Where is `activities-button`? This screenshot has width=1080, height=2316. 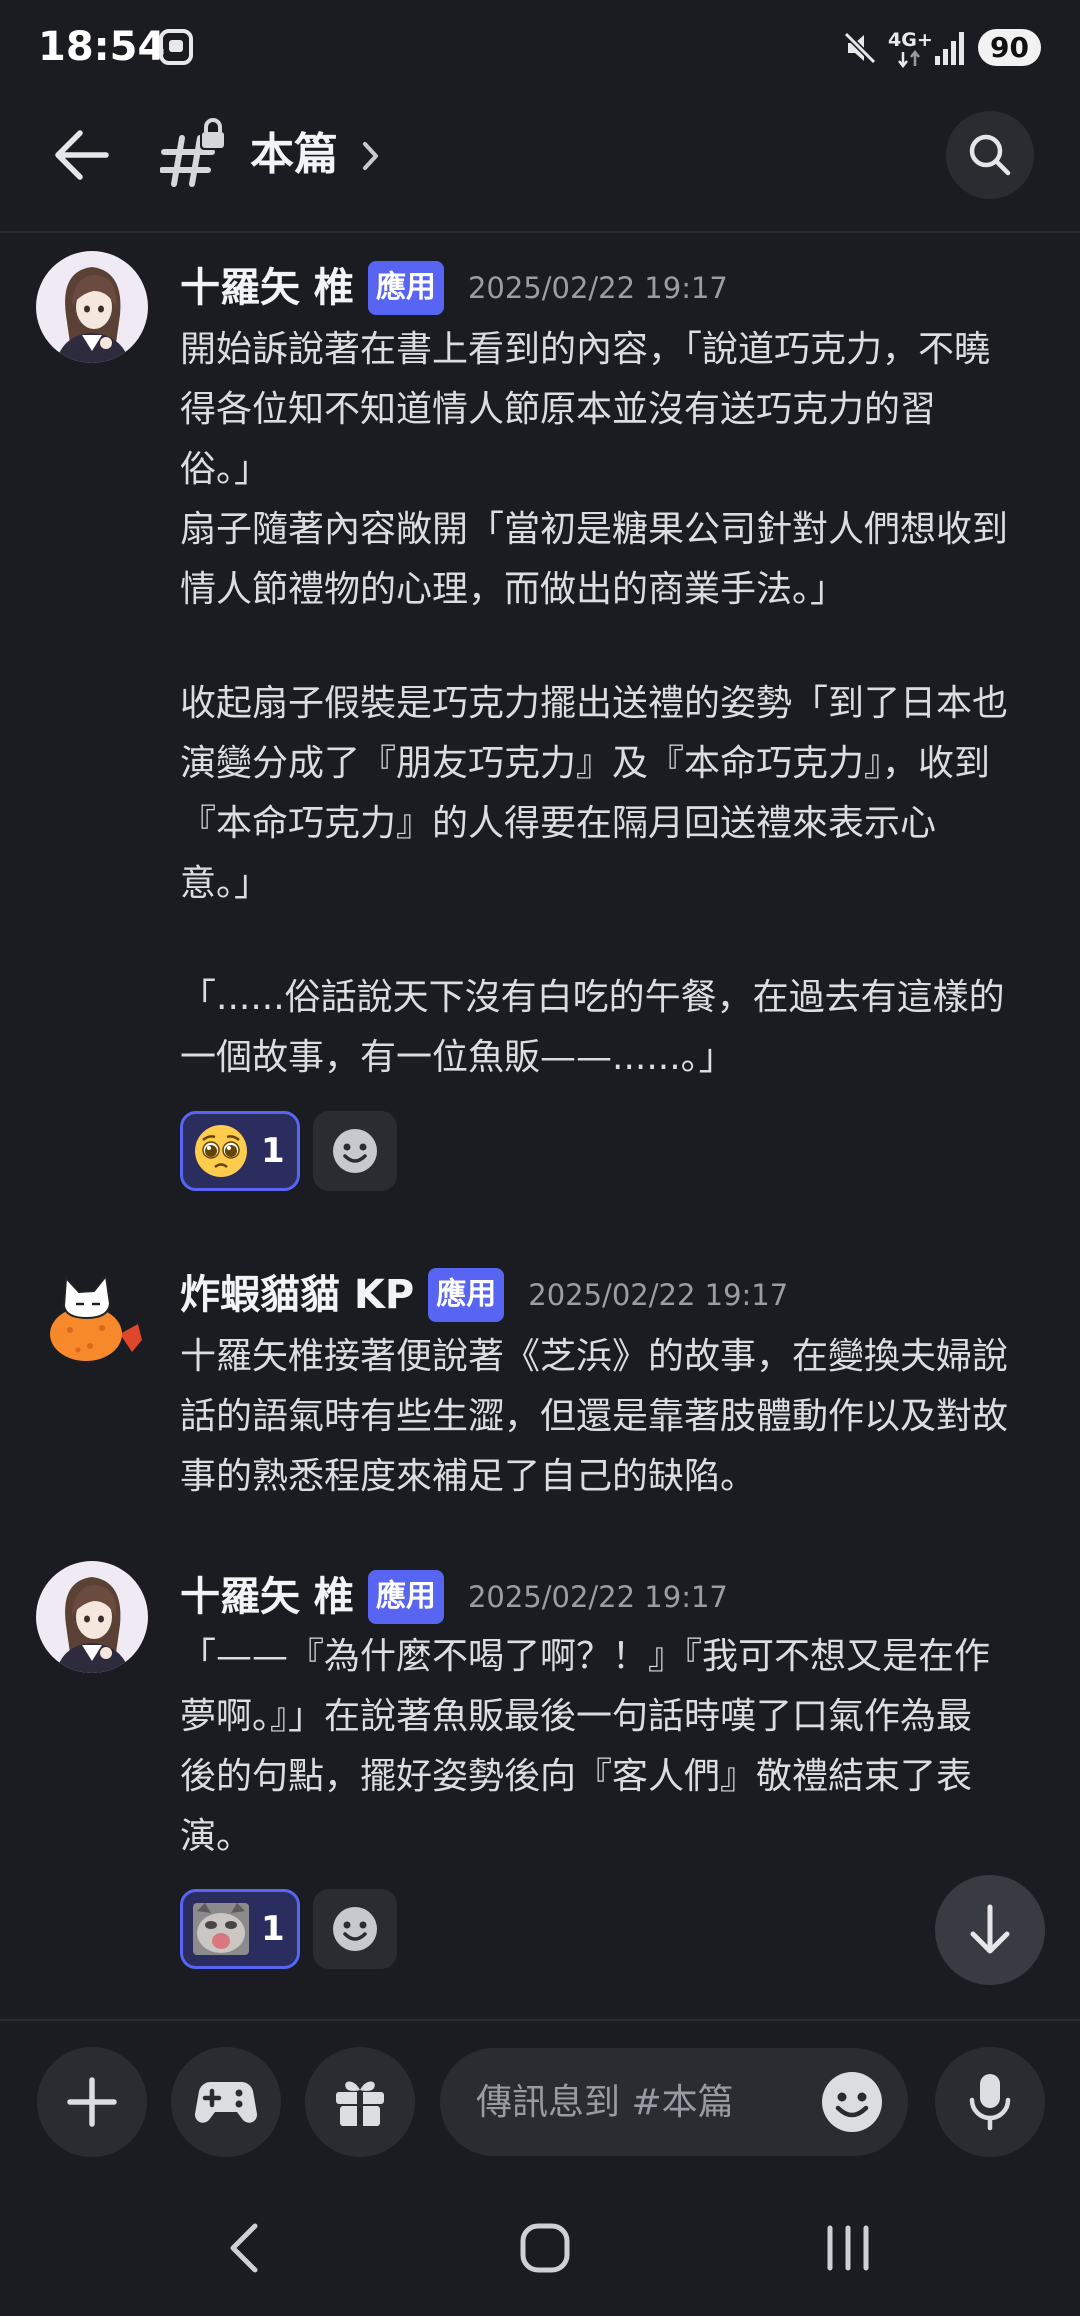
activities-button is located at coordinates (226, 2102).